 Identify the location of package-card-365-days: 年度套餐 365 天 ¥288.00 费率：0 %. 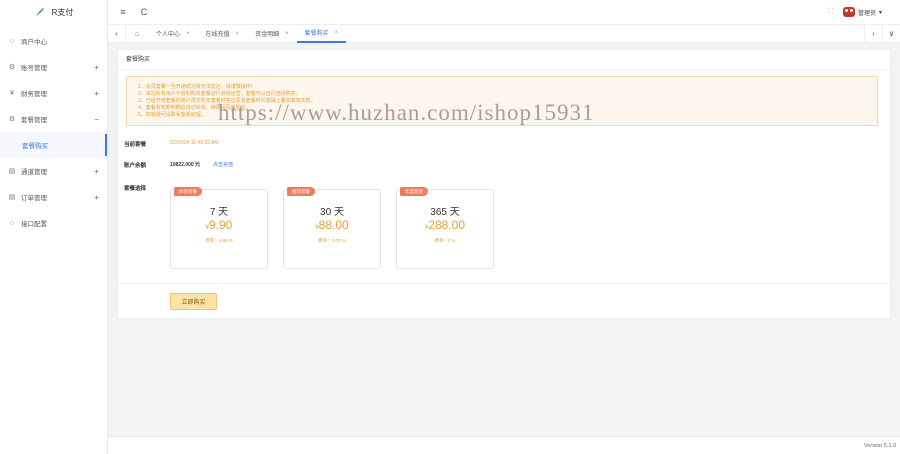
(445, 228).